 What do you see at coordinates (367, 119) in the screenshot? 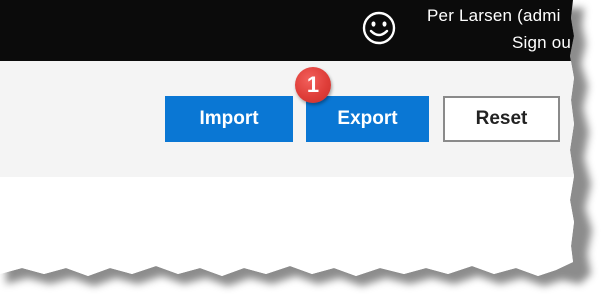
I see `export-button: Export` at bounding box center [367, 119].